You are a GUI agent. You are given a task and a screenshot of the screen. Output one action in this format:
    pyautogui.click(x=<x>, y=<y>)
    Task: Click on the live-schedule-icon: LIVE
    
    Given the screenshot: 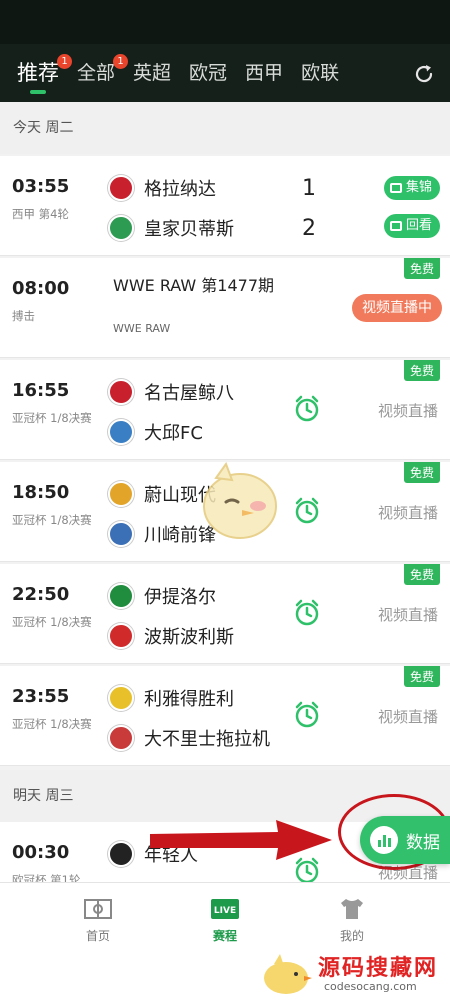 What is the action you would take?
    pyautogui.click(x=225, y=909)
    